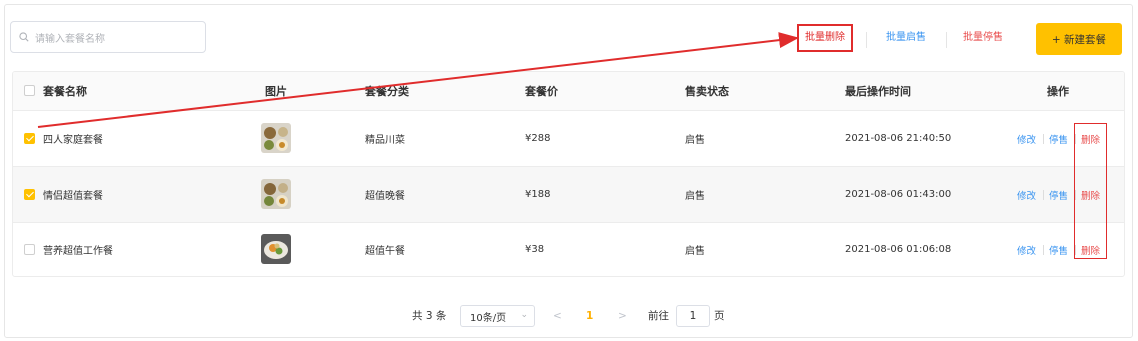 This screenshot has height=341, width=1138. Describe the element at coordinates (73, 196) in the screenshot. I see `meal-name: 情侣超值套餐` at that location.